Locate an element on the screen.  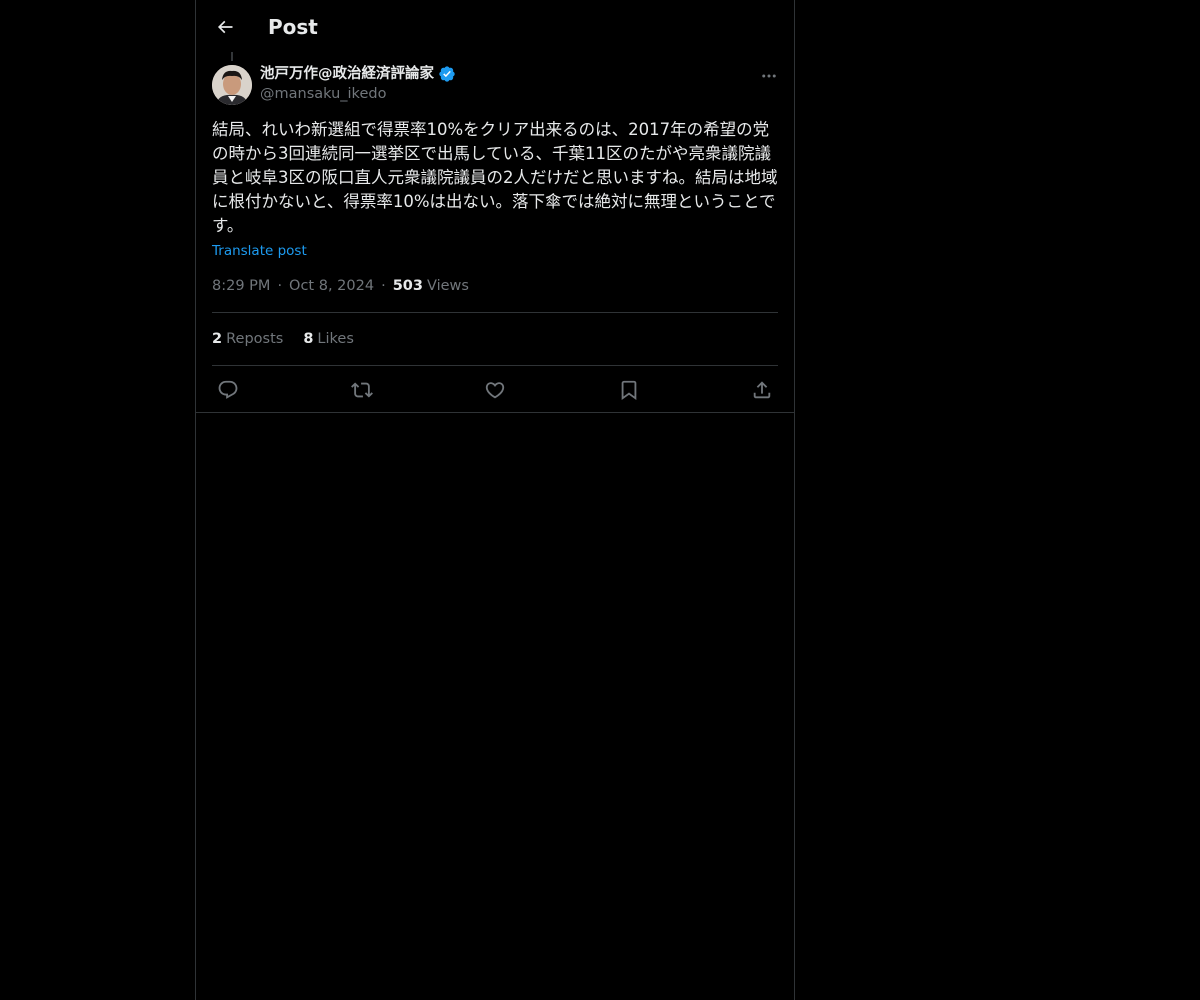
post-meta: 8:29 PM · Oct 8, 2024 · 503 Views is located at coordinates (340, 286).